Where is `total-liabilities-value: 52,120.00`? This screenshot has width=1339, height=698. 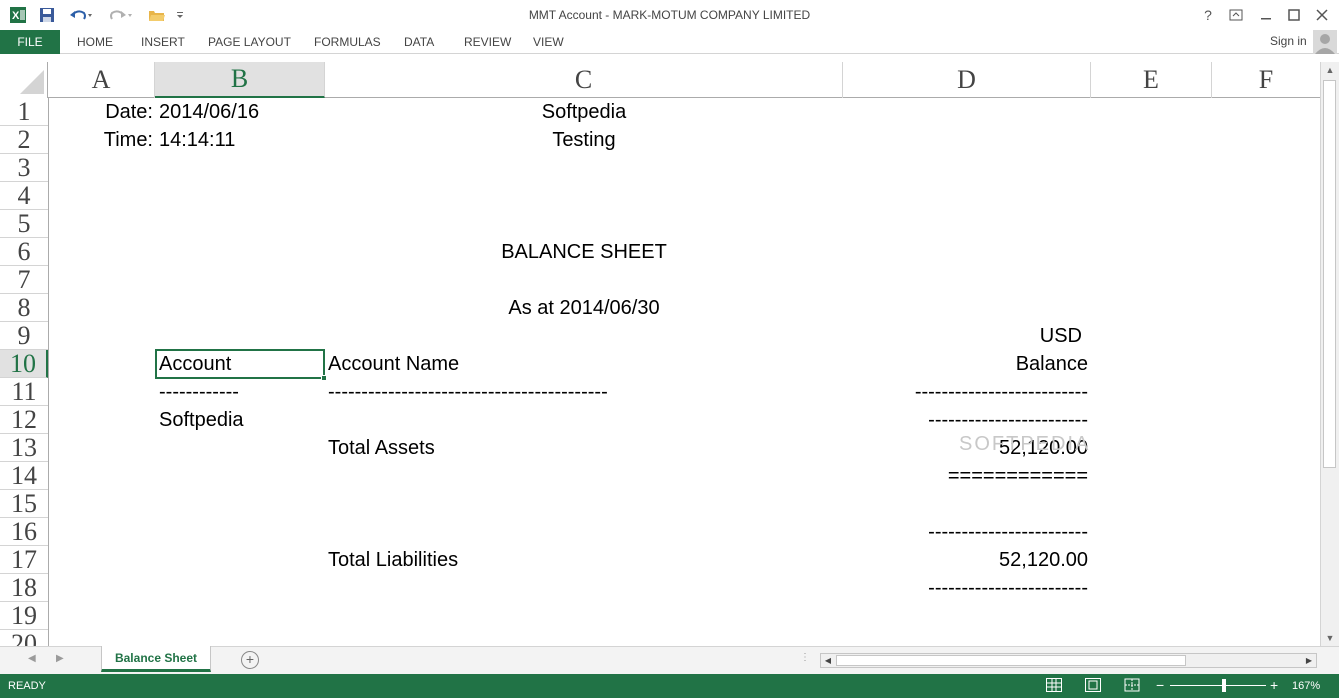
total-liabilities-value: 52,120.00 is located at coordinates (965, 560).